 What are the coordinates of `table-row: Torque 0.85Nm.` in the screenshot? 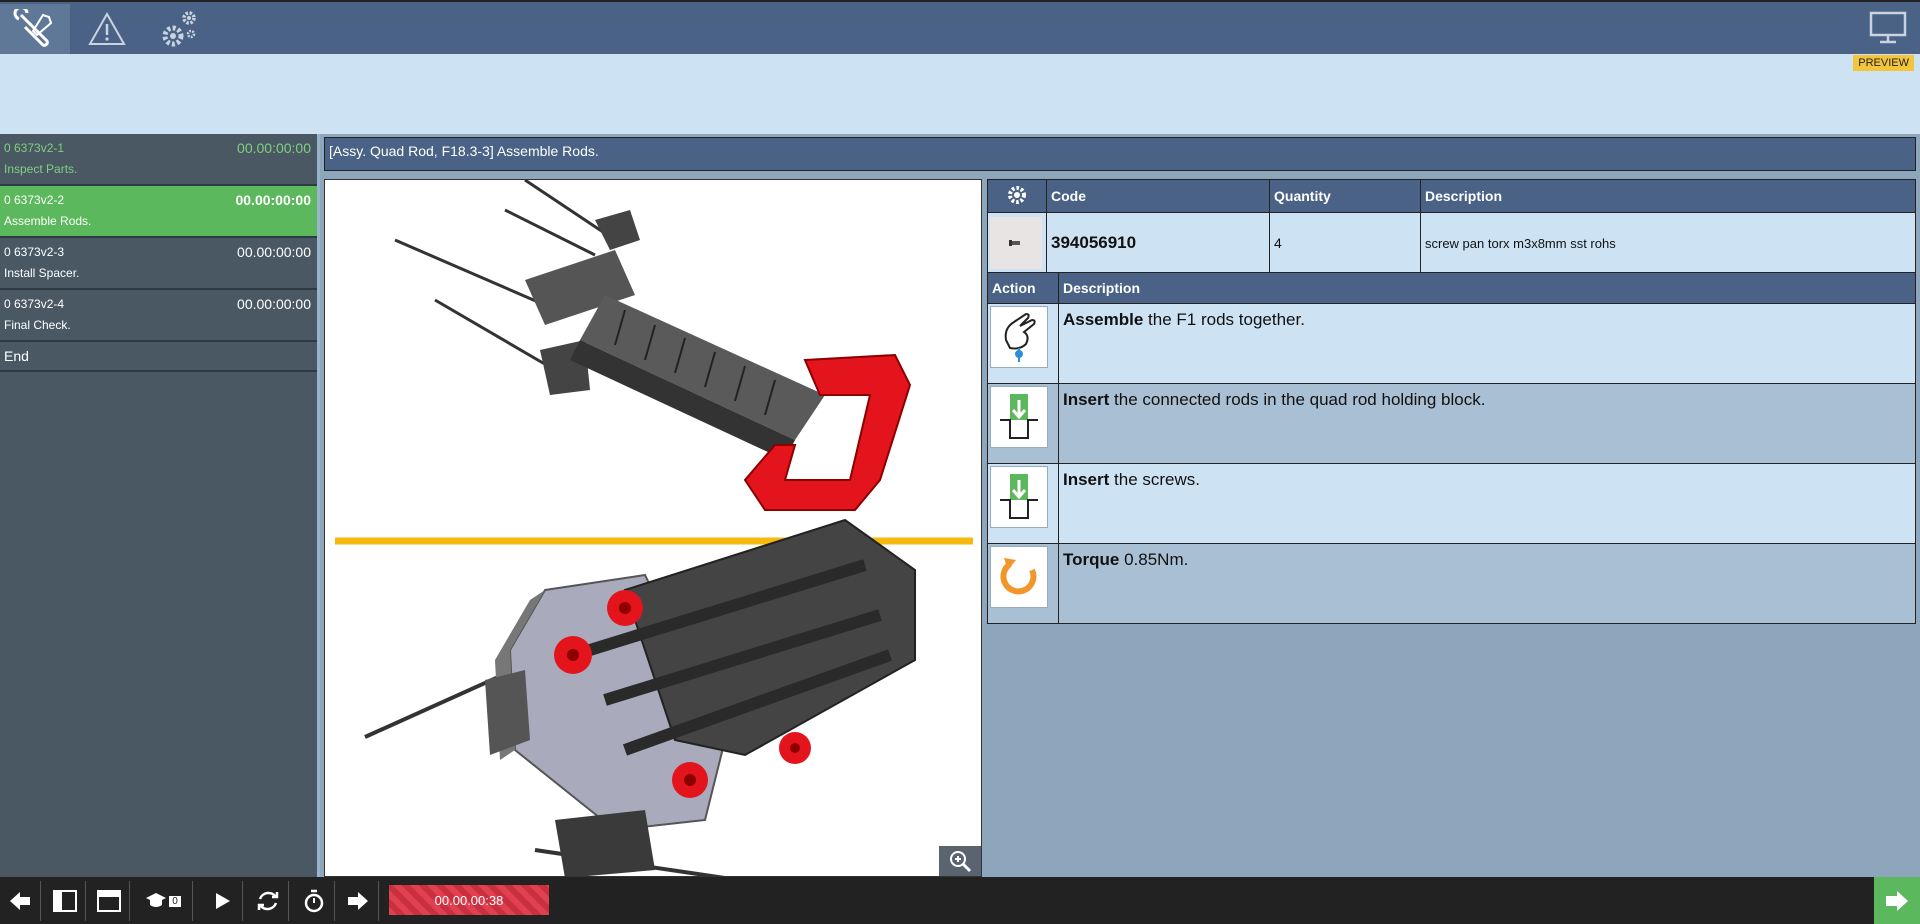 It's located at (1451, 583).